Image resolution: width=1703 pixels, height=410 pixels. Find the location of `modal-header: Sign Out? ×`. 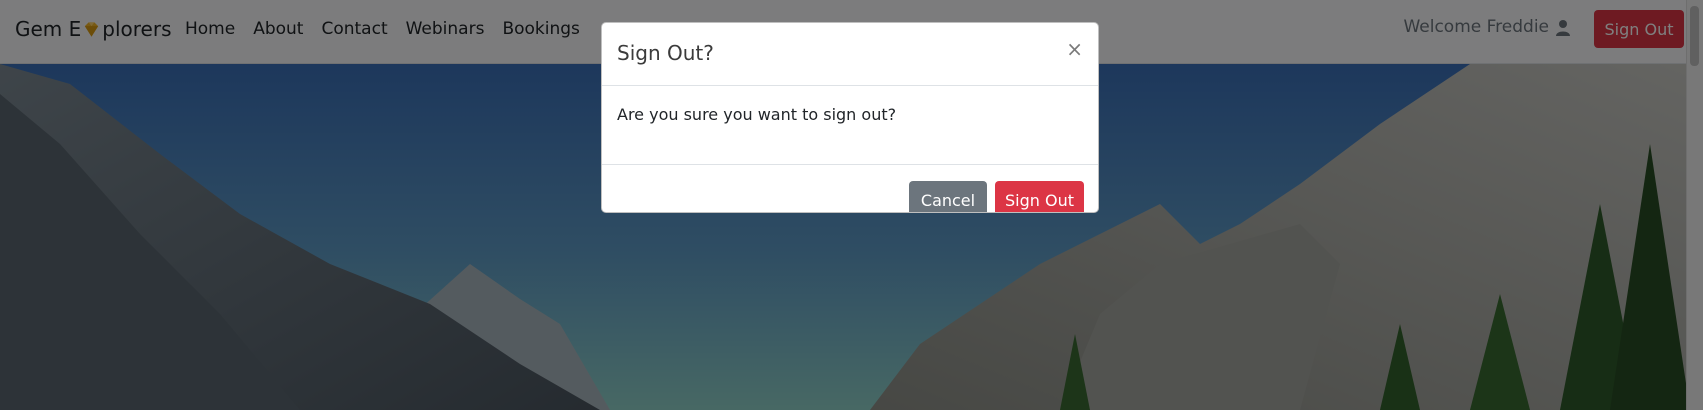

modal-header: Sign Out? × is located at coordinates (850, 54).